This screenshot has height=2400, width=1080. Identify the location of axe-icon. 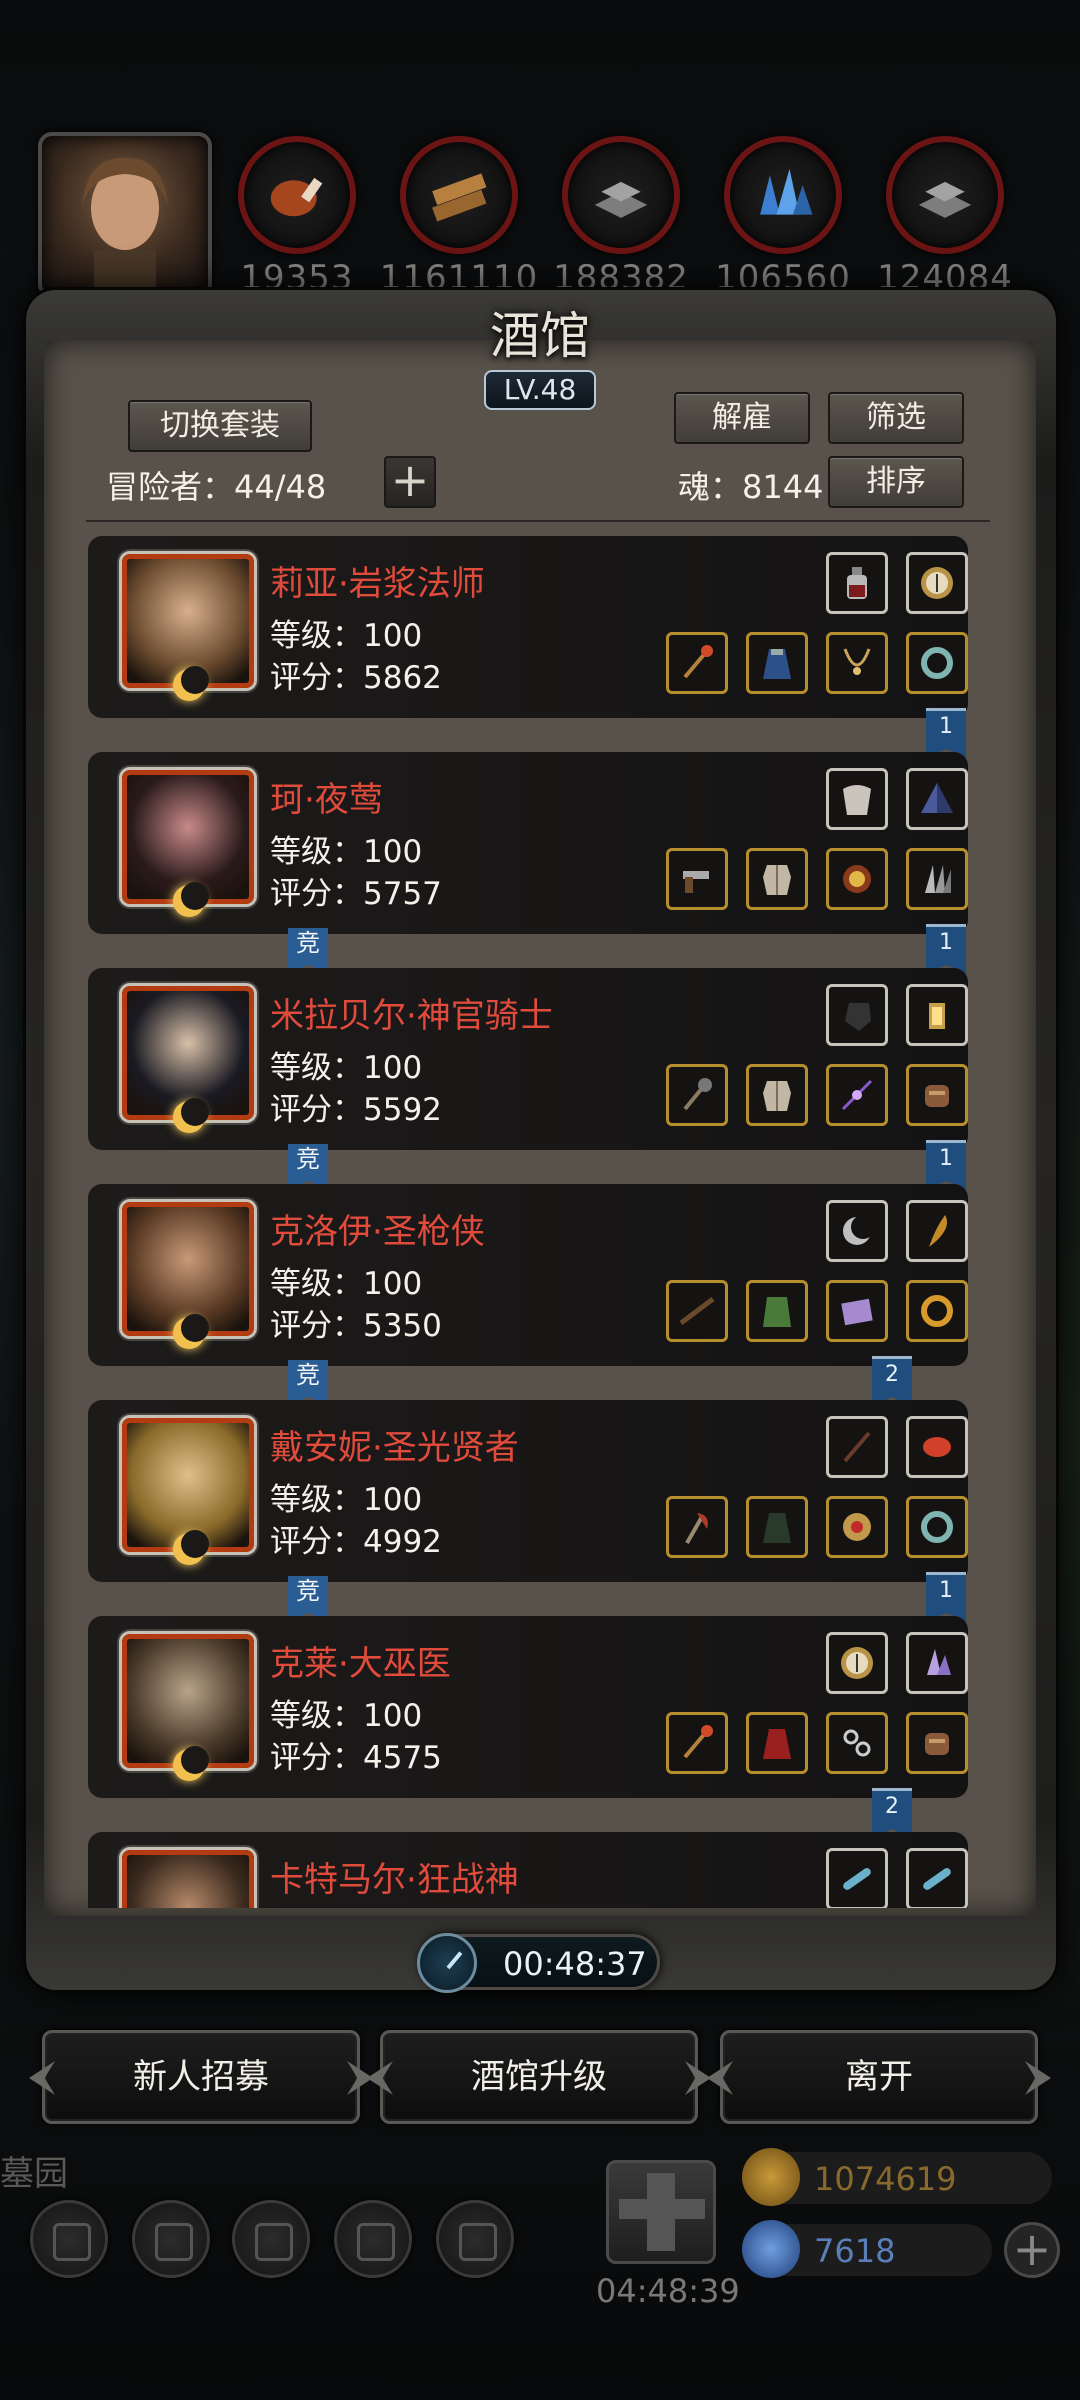
(696, 1528).